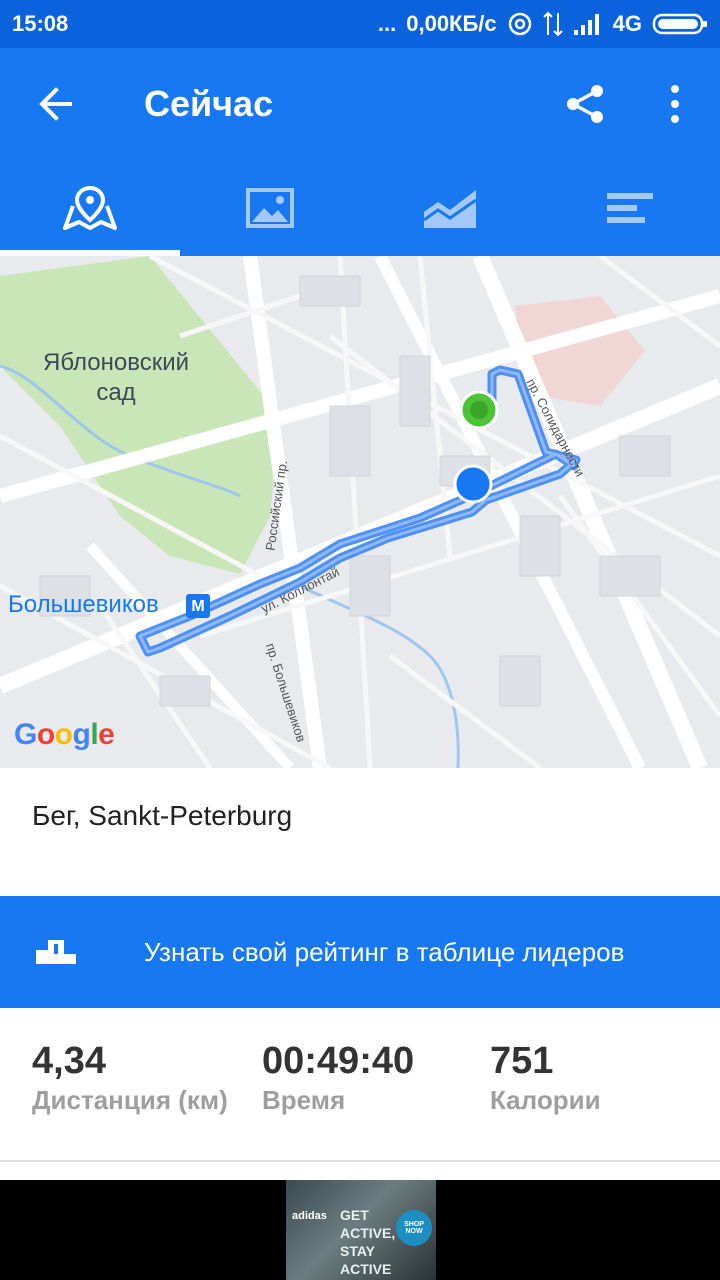  Describe the element at coordinates (115, 377) in the screenshot. I see `park-label: Яблоновский сад` at that location.